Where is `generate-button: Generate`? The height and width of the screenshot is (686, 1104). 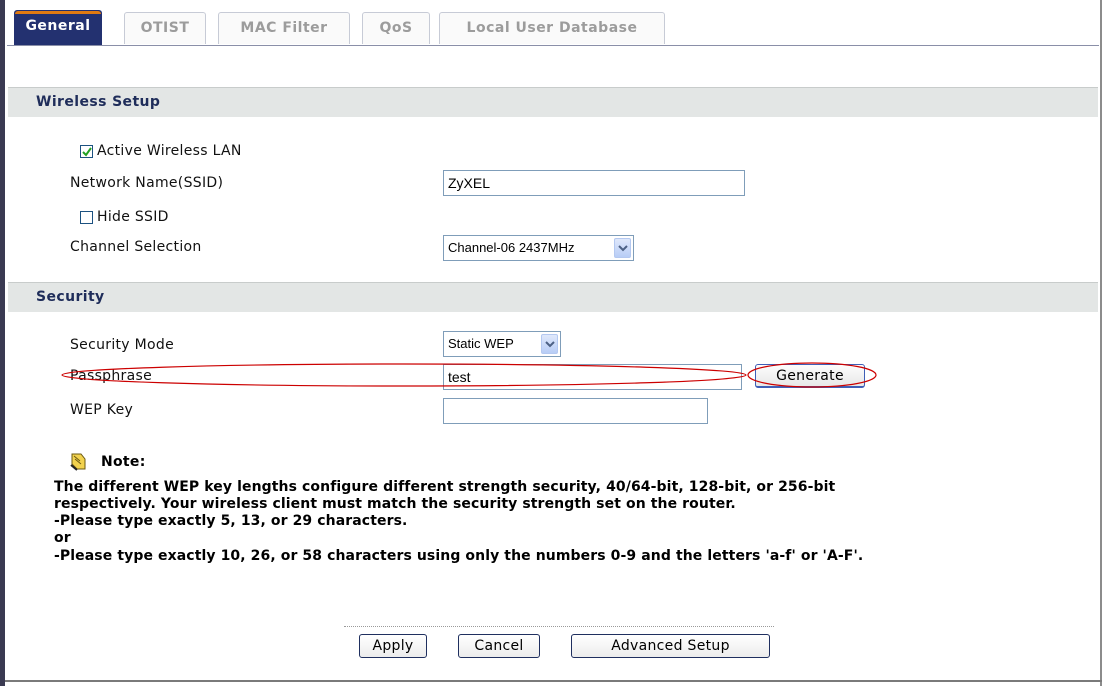
generate-button: Generate is located at coordinates (810, 376).